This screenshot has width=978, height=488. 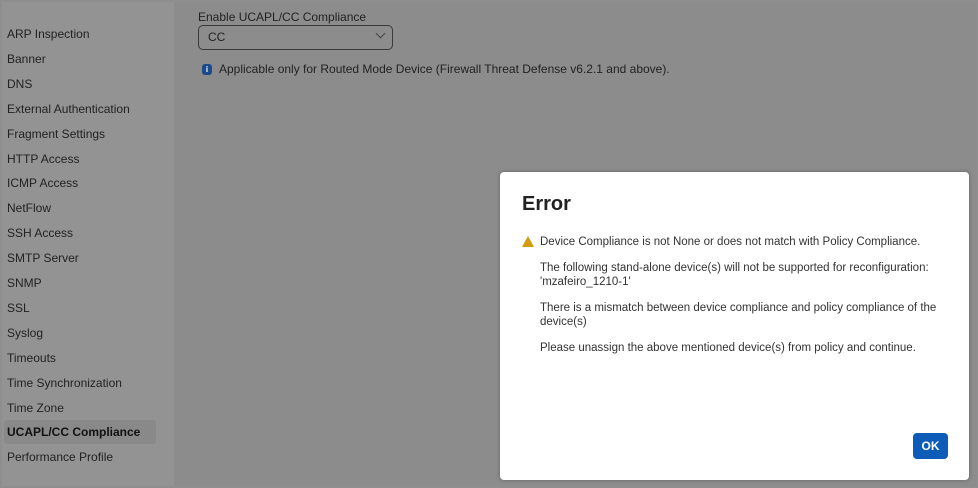 I want to click on sidebar-item: NetFlow, so click(x=80, y=208).